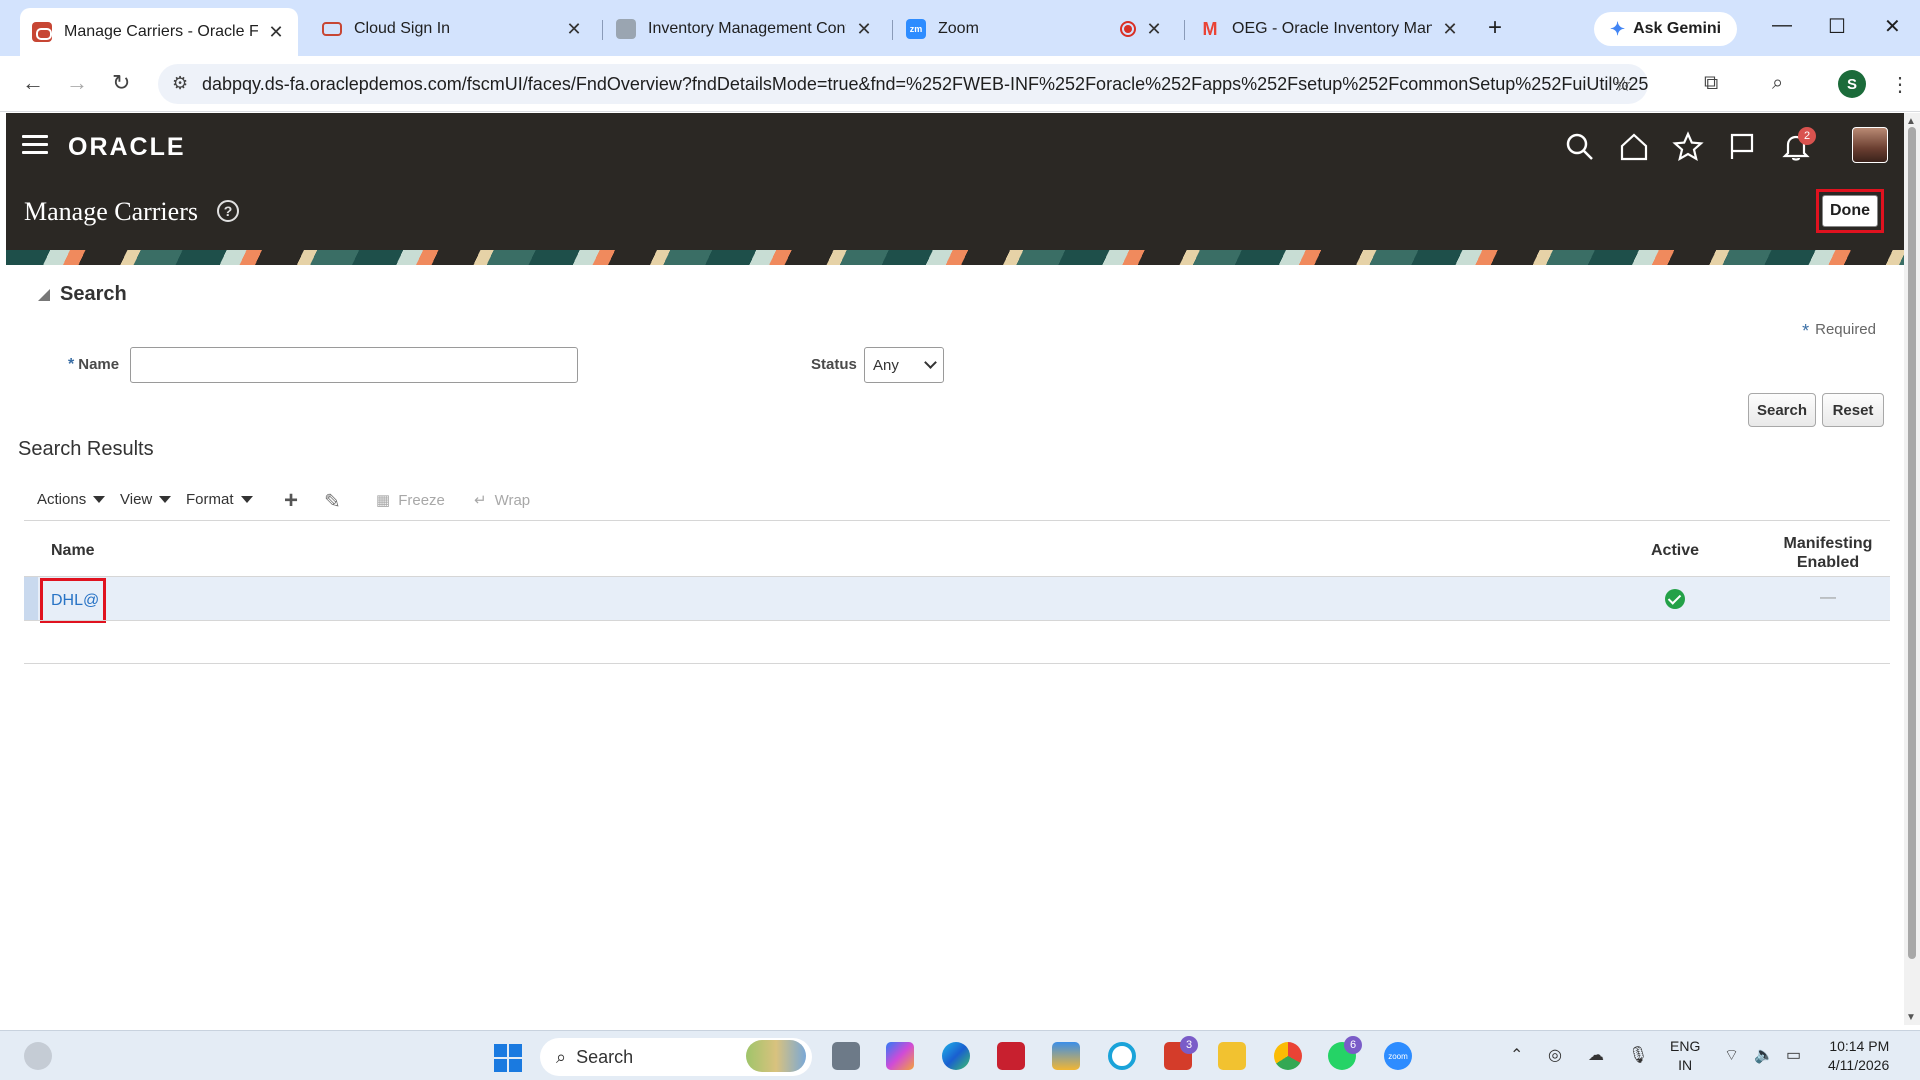 The width and height of the screenshot is (1920, 1080). What do you see at coordinates (900, 1056) in the screenshot?
I see `copilot-icon` at bounding box center [900, 1056].